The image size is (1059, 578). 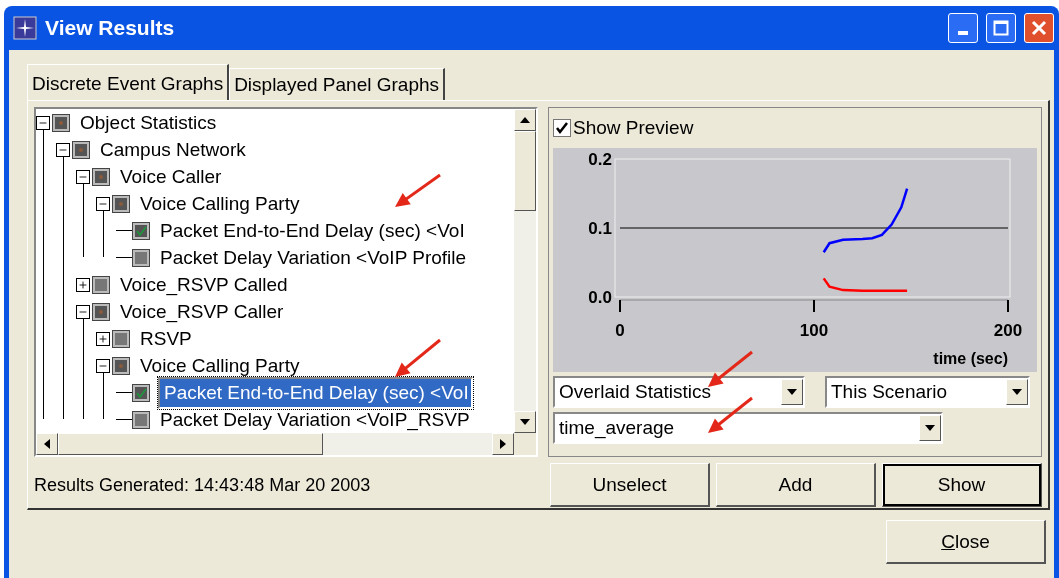 I want to click on tree-item: Campus Network, so click(x=173, y=149).